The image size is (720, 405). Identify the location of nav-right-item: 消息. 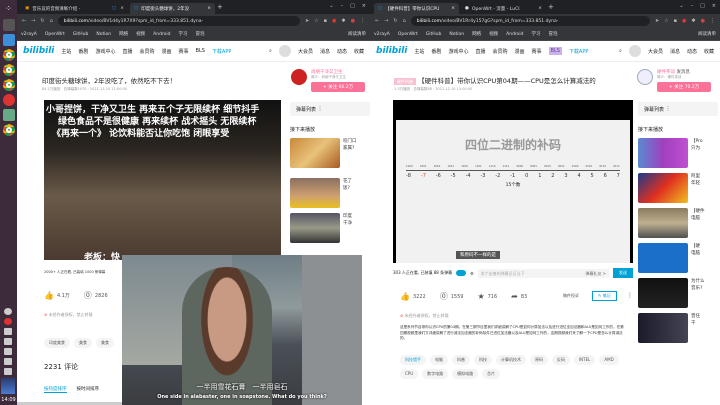
(675, 51).